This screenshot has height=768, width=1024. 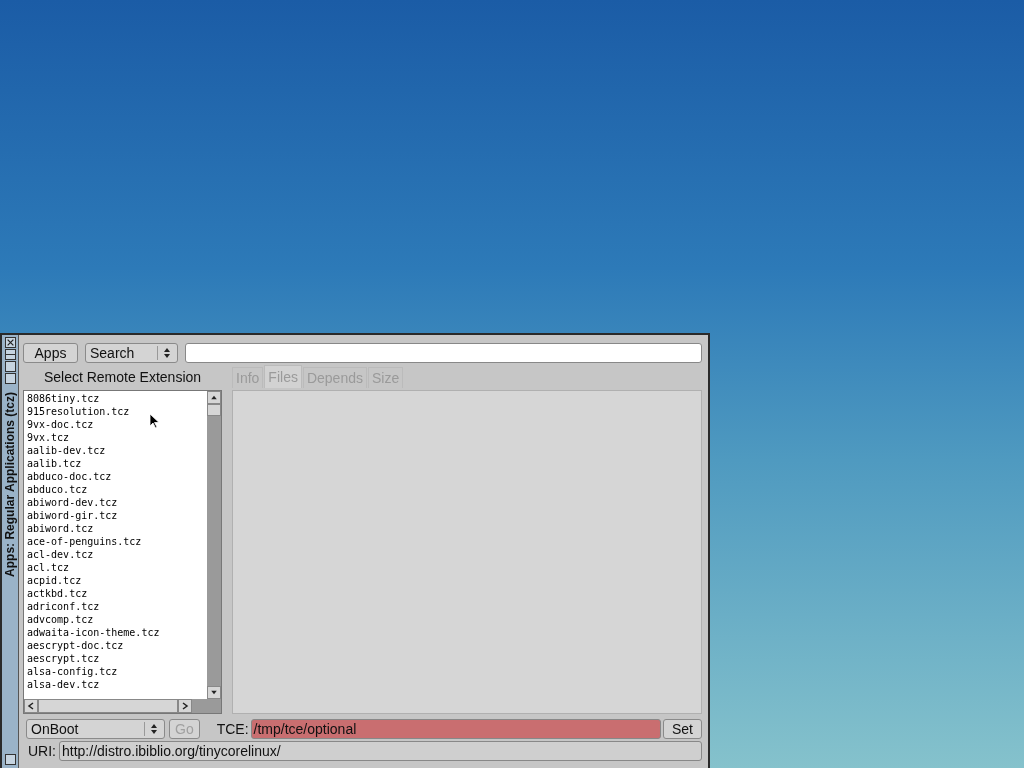 I want to click on apps-button: Apps, so click(x=50, y=353).